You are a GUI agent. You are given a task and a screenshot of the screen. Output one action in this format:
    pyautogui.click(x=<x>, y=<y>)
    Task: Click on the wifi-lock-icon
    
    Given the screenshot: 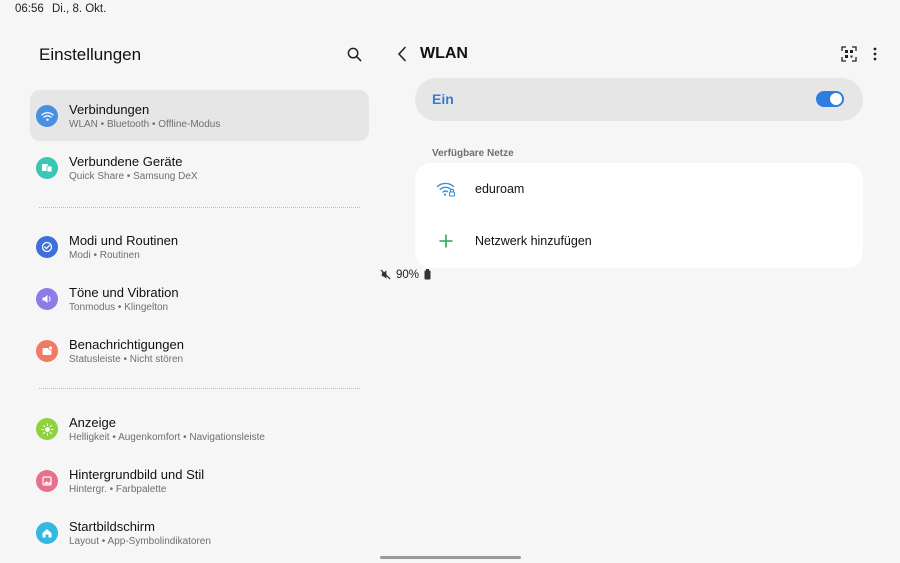 What is the action you would take?
    pyautogui.click(x=446, y=189)
    